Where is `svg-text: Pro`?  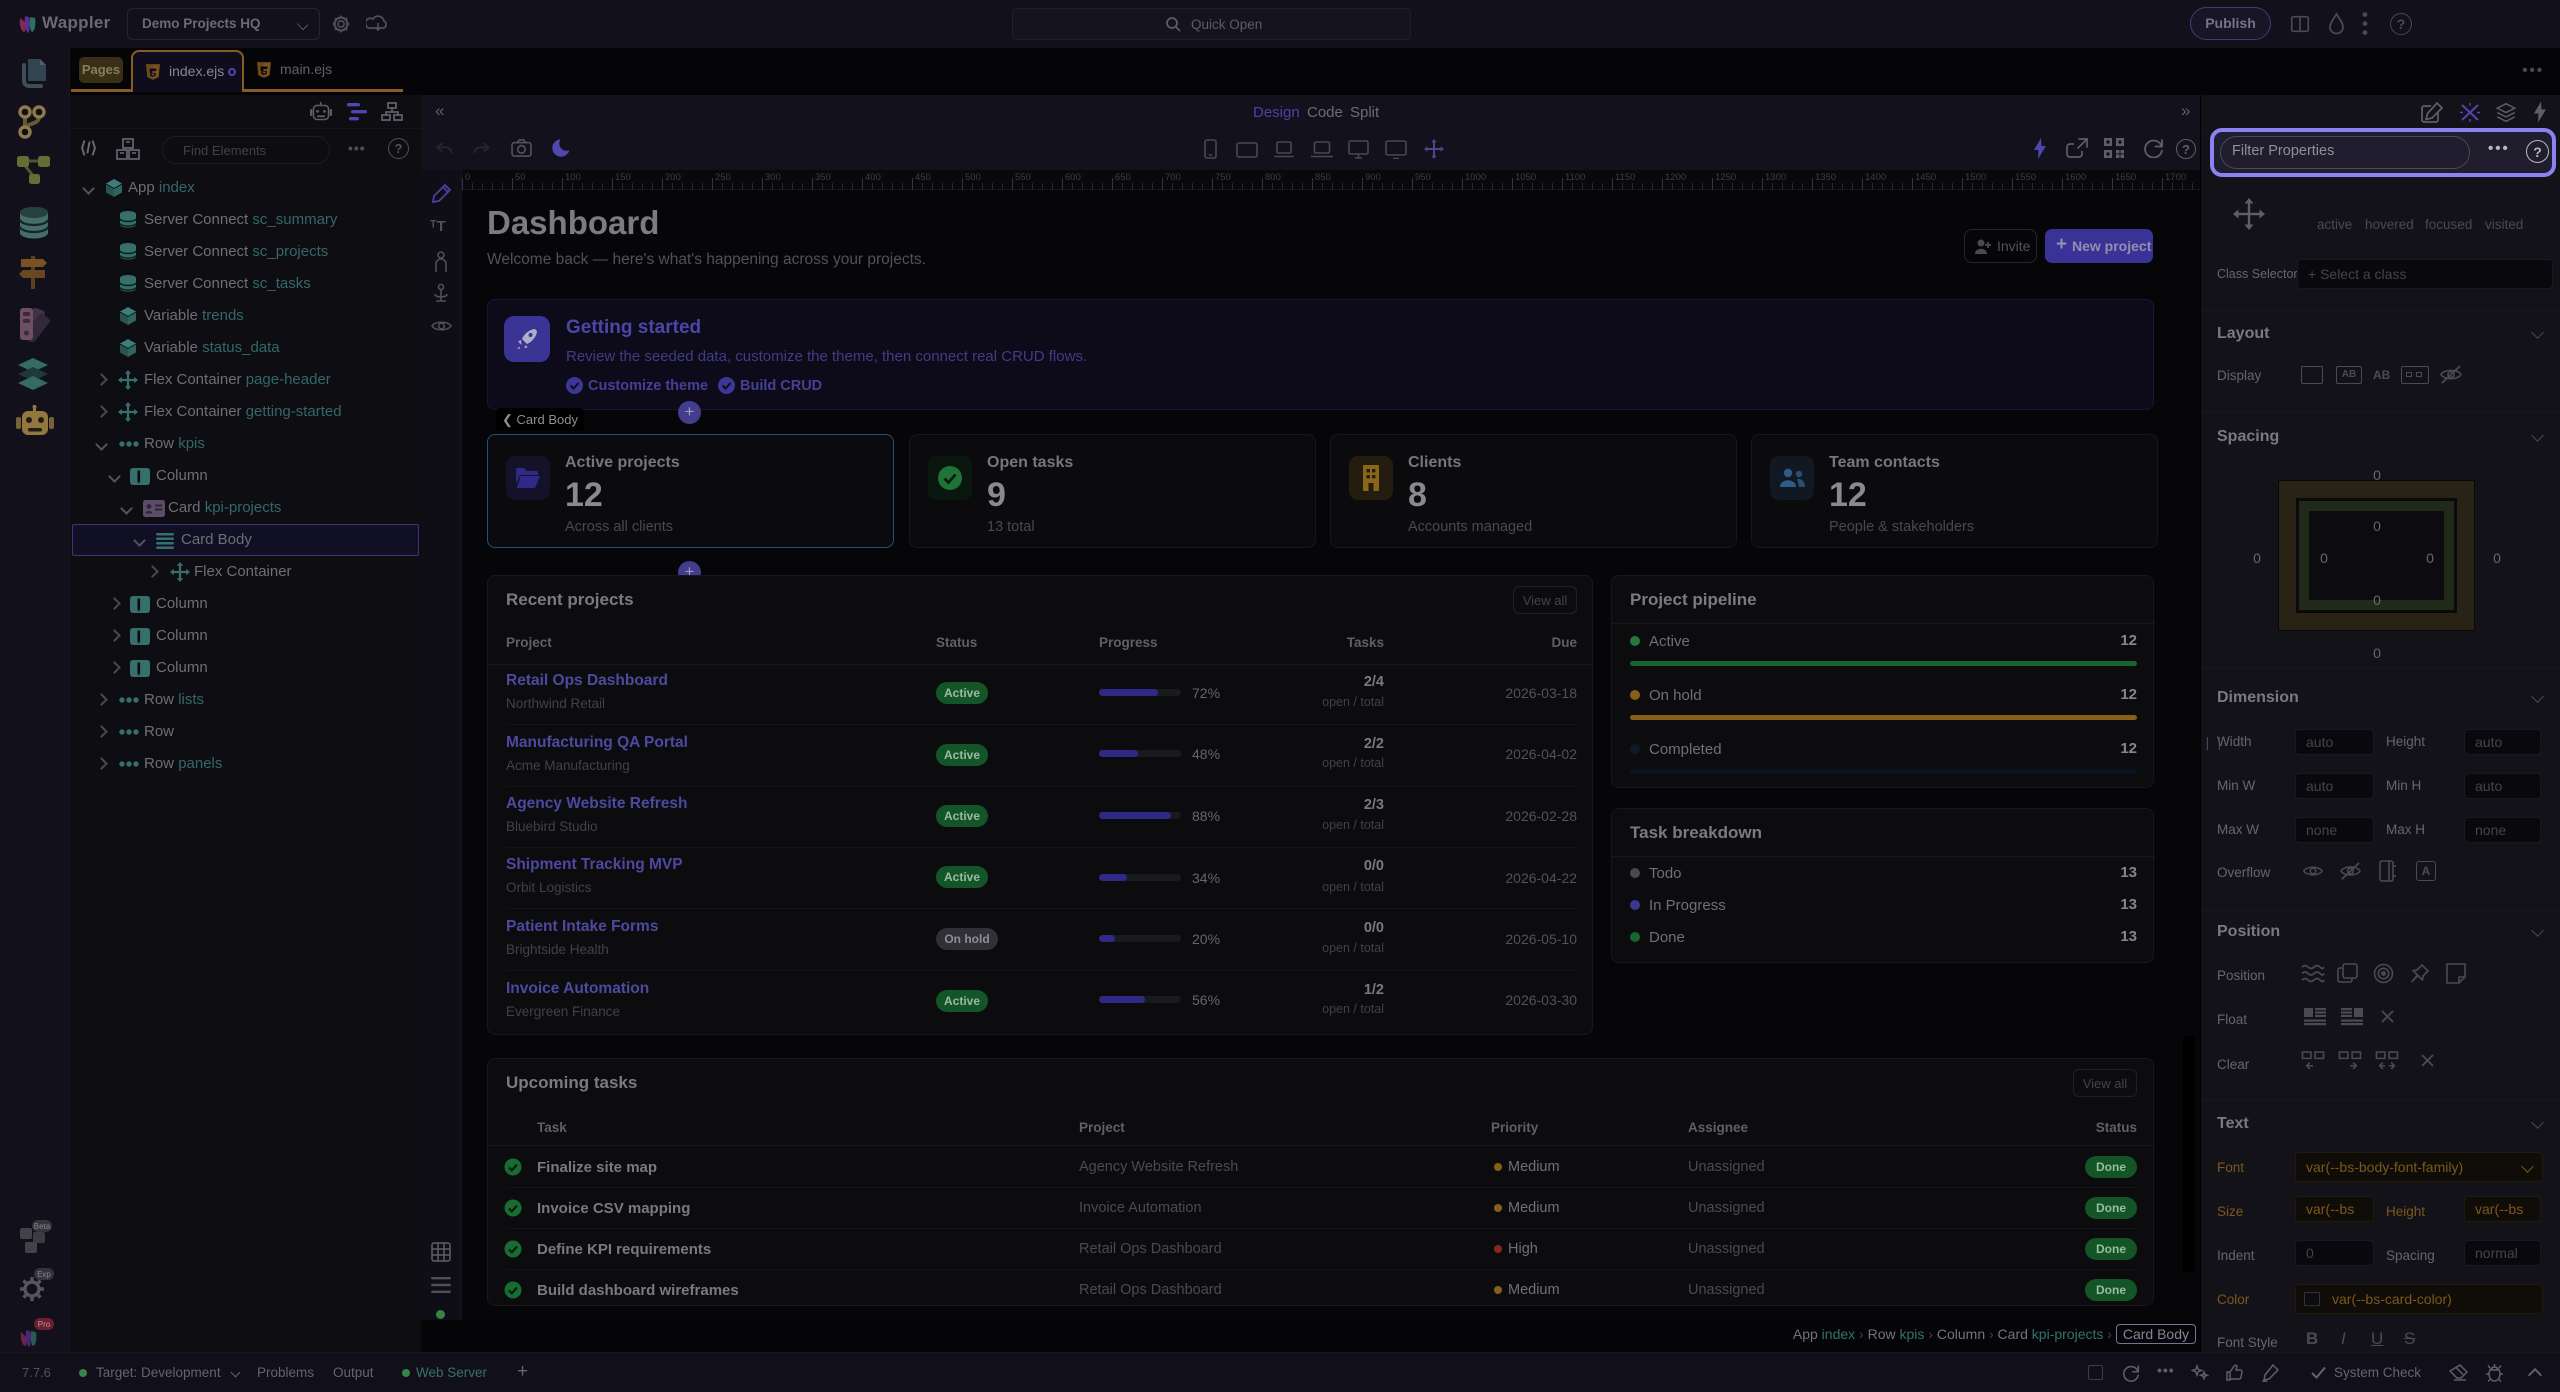 svg-text: Pro is located at coordinates (44, 1324).